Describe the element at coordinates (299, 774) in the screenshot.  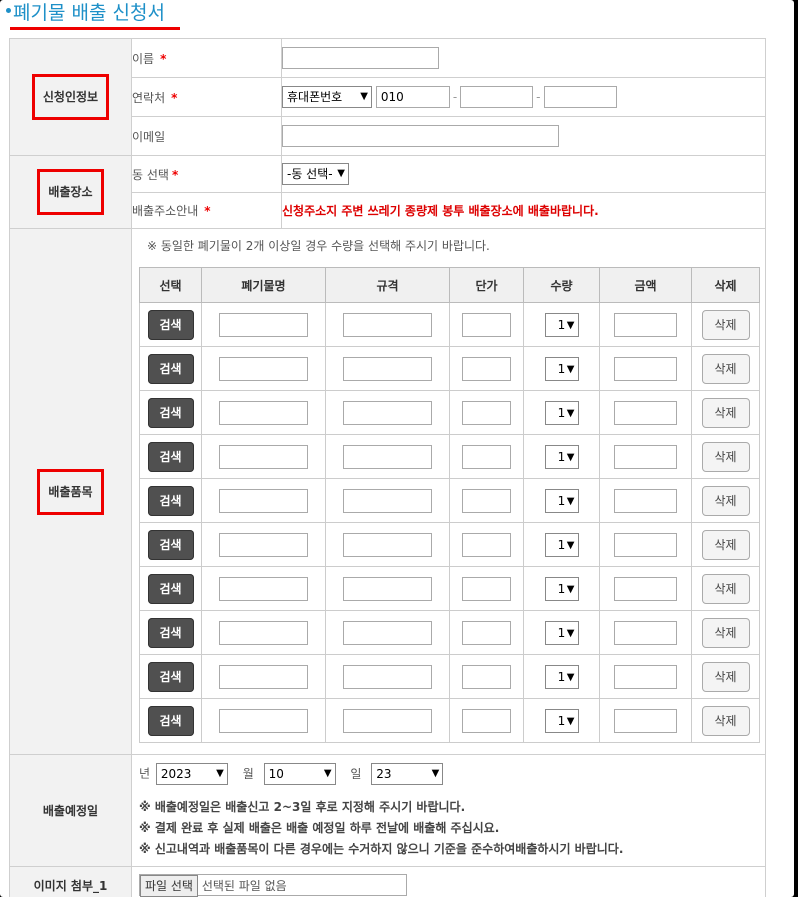
I see `month-select: 10 ▼` at that location.